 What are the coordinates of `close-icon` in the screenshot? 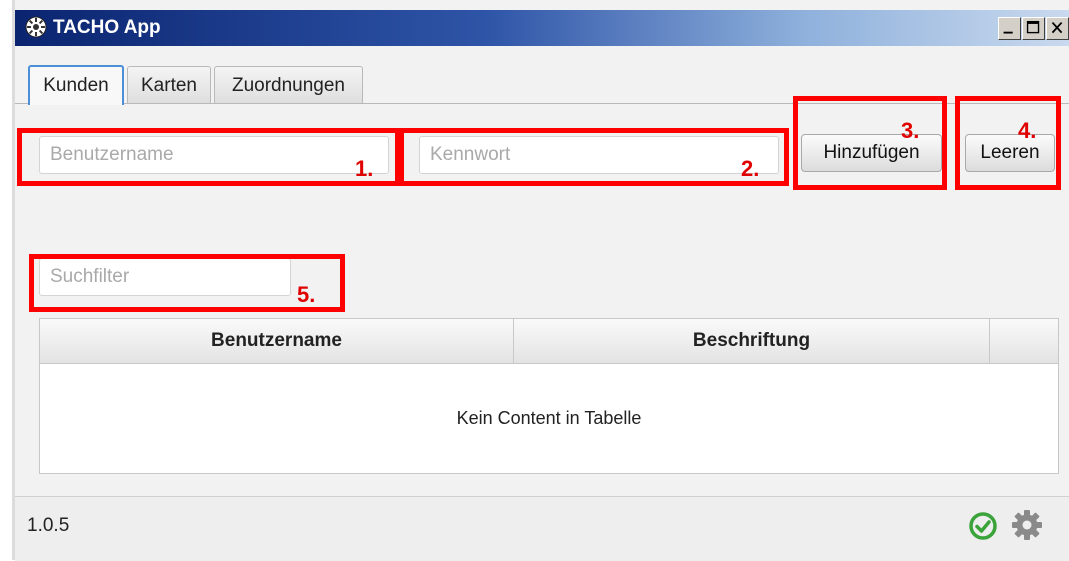 It's located at (1057, 27).